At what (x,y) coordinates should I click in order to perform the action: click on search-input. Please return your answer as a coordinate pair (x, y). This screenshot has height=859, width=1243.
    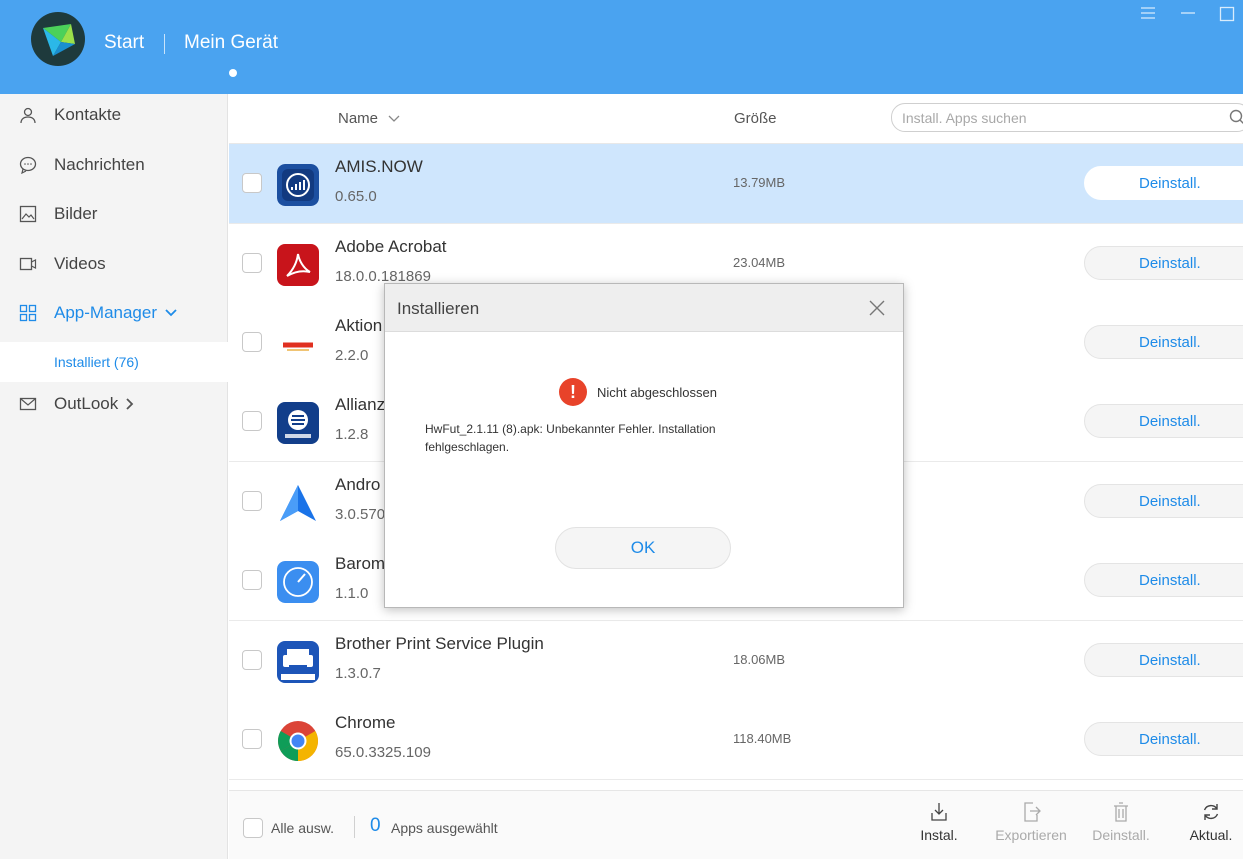
    Looking at the image, I should click on (1067, 117).